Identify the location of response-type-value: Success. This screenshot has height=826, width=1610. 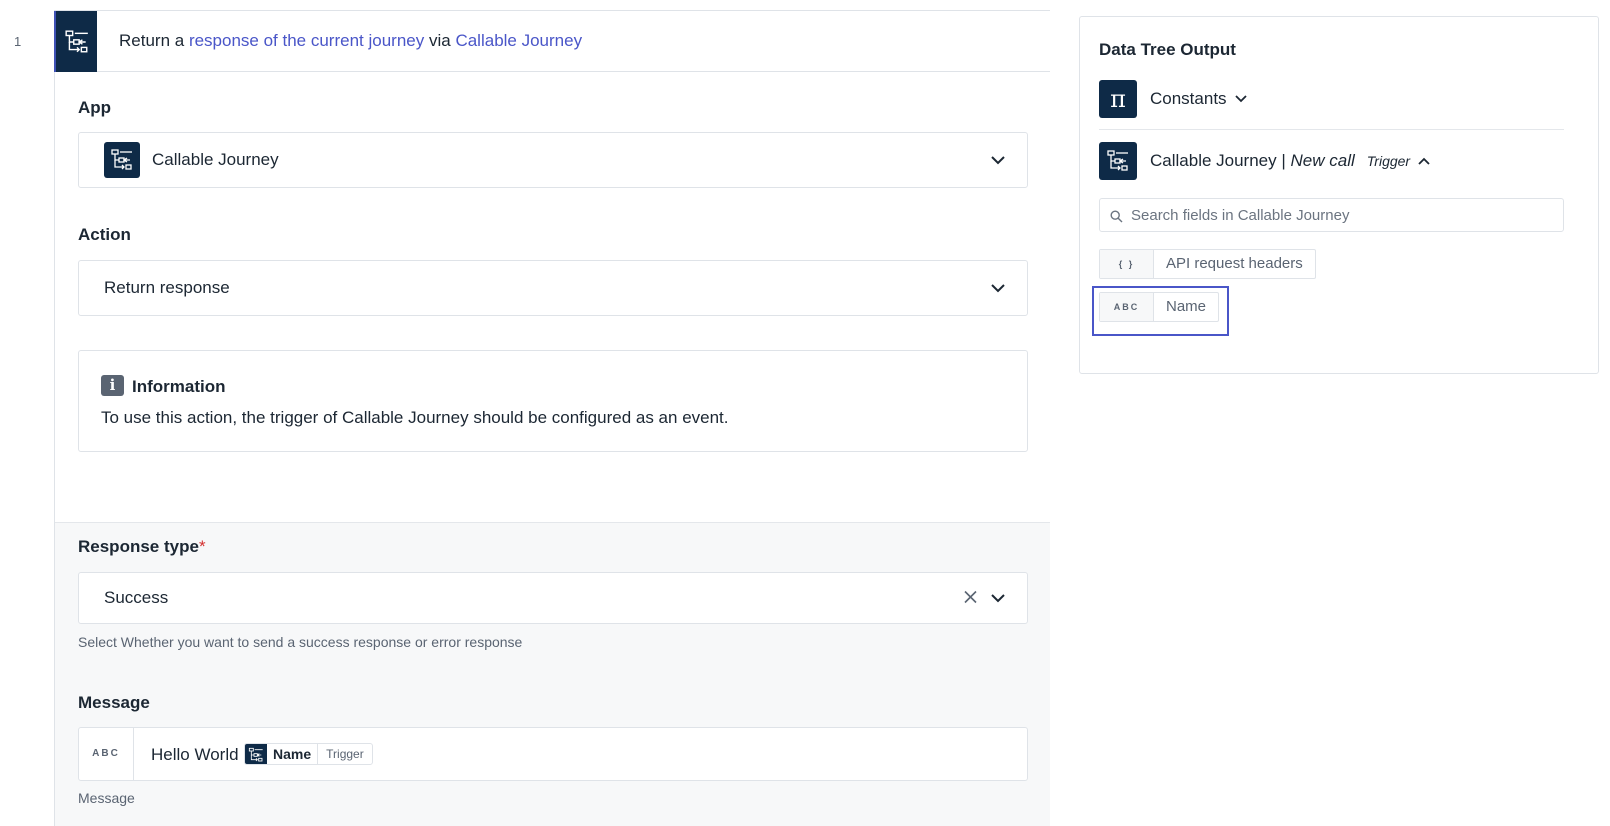
(136, 597).